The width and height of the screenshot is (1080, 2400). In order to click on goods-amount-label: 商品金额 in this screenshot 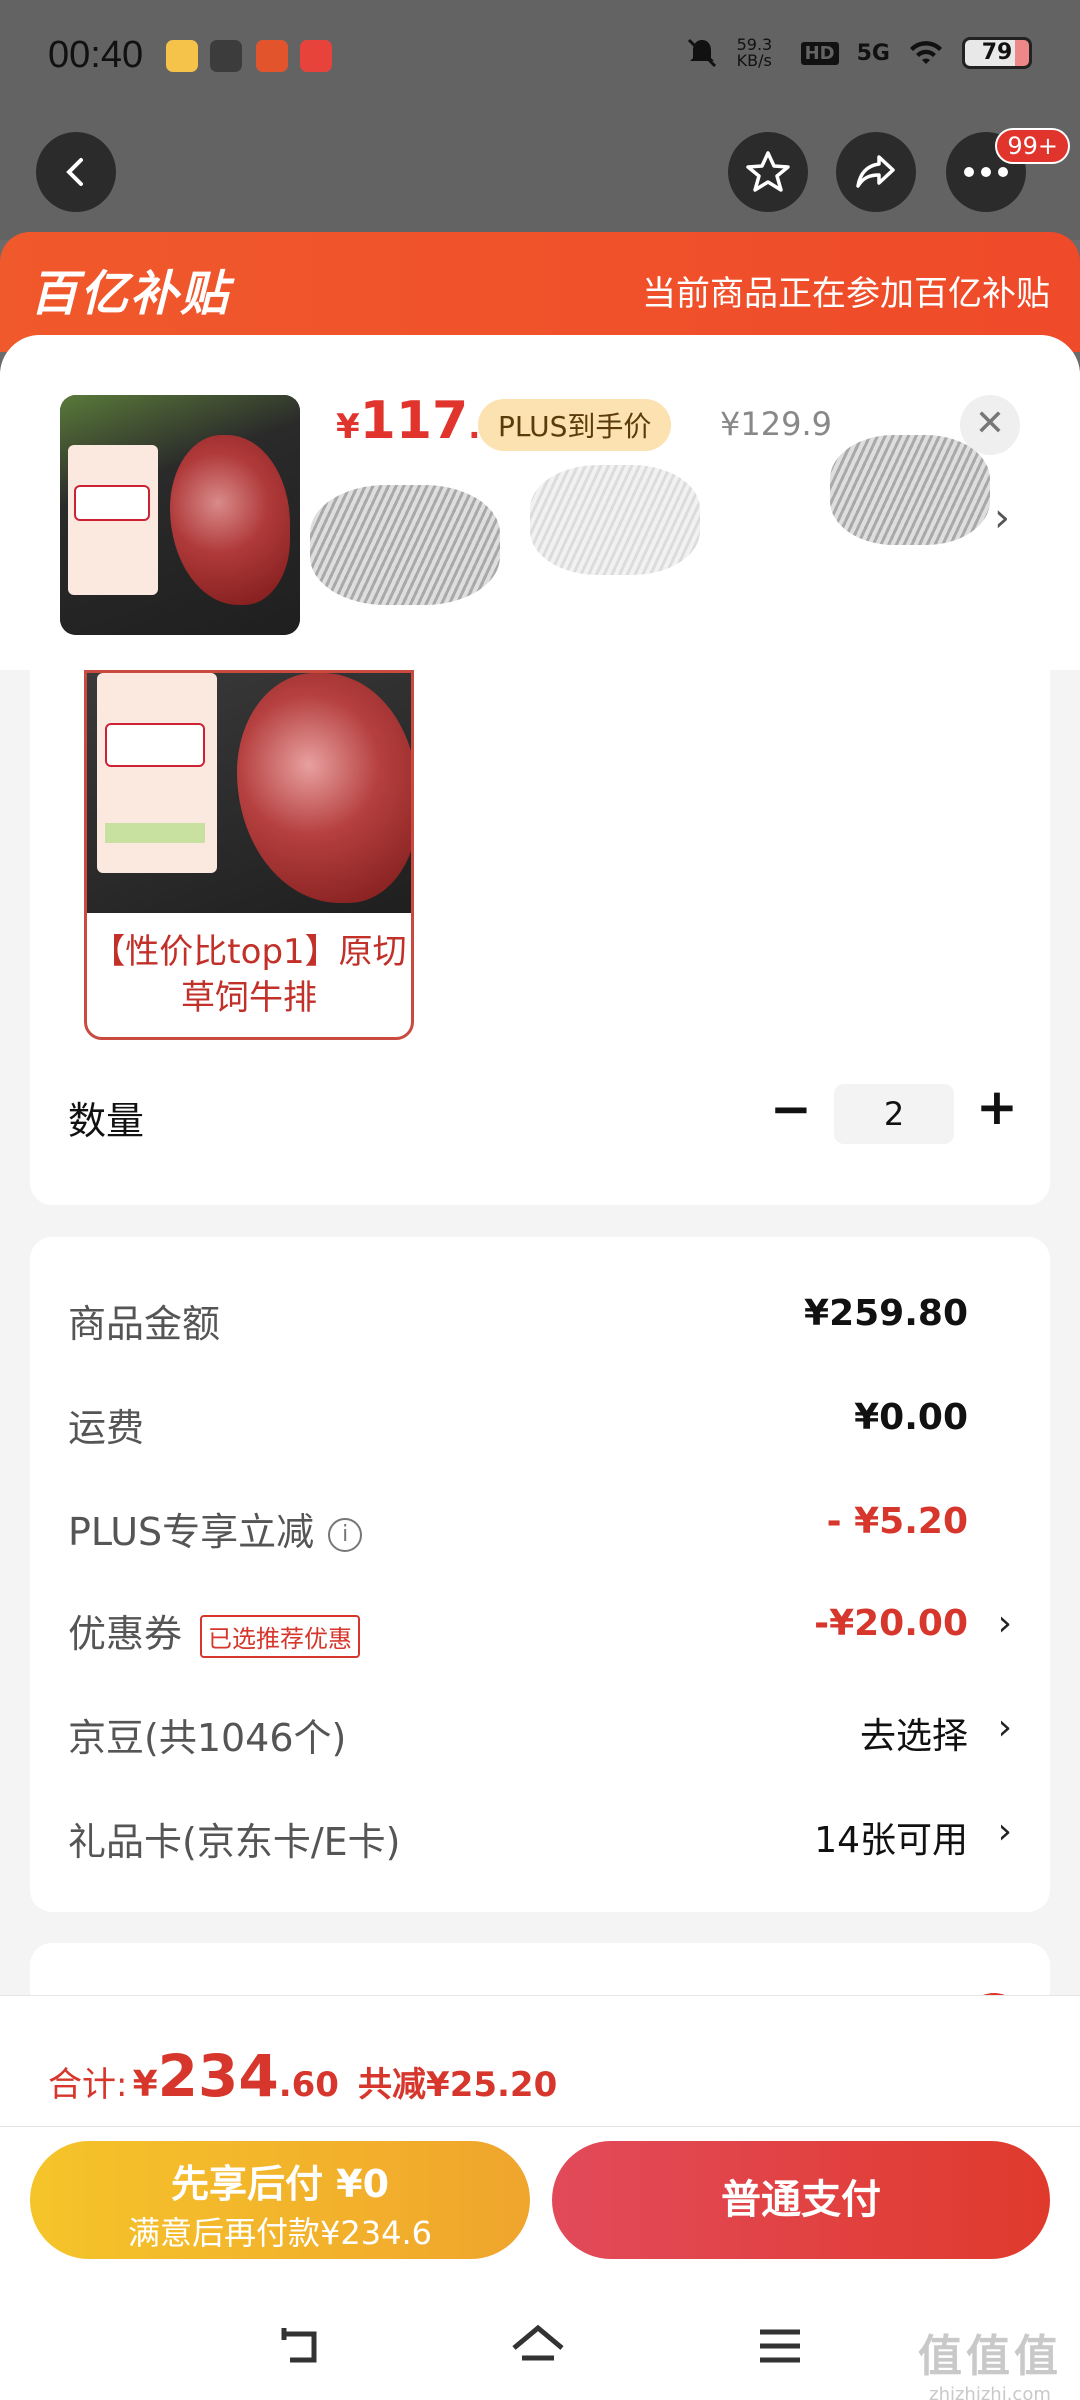, I will do `click(144, 1324)`.